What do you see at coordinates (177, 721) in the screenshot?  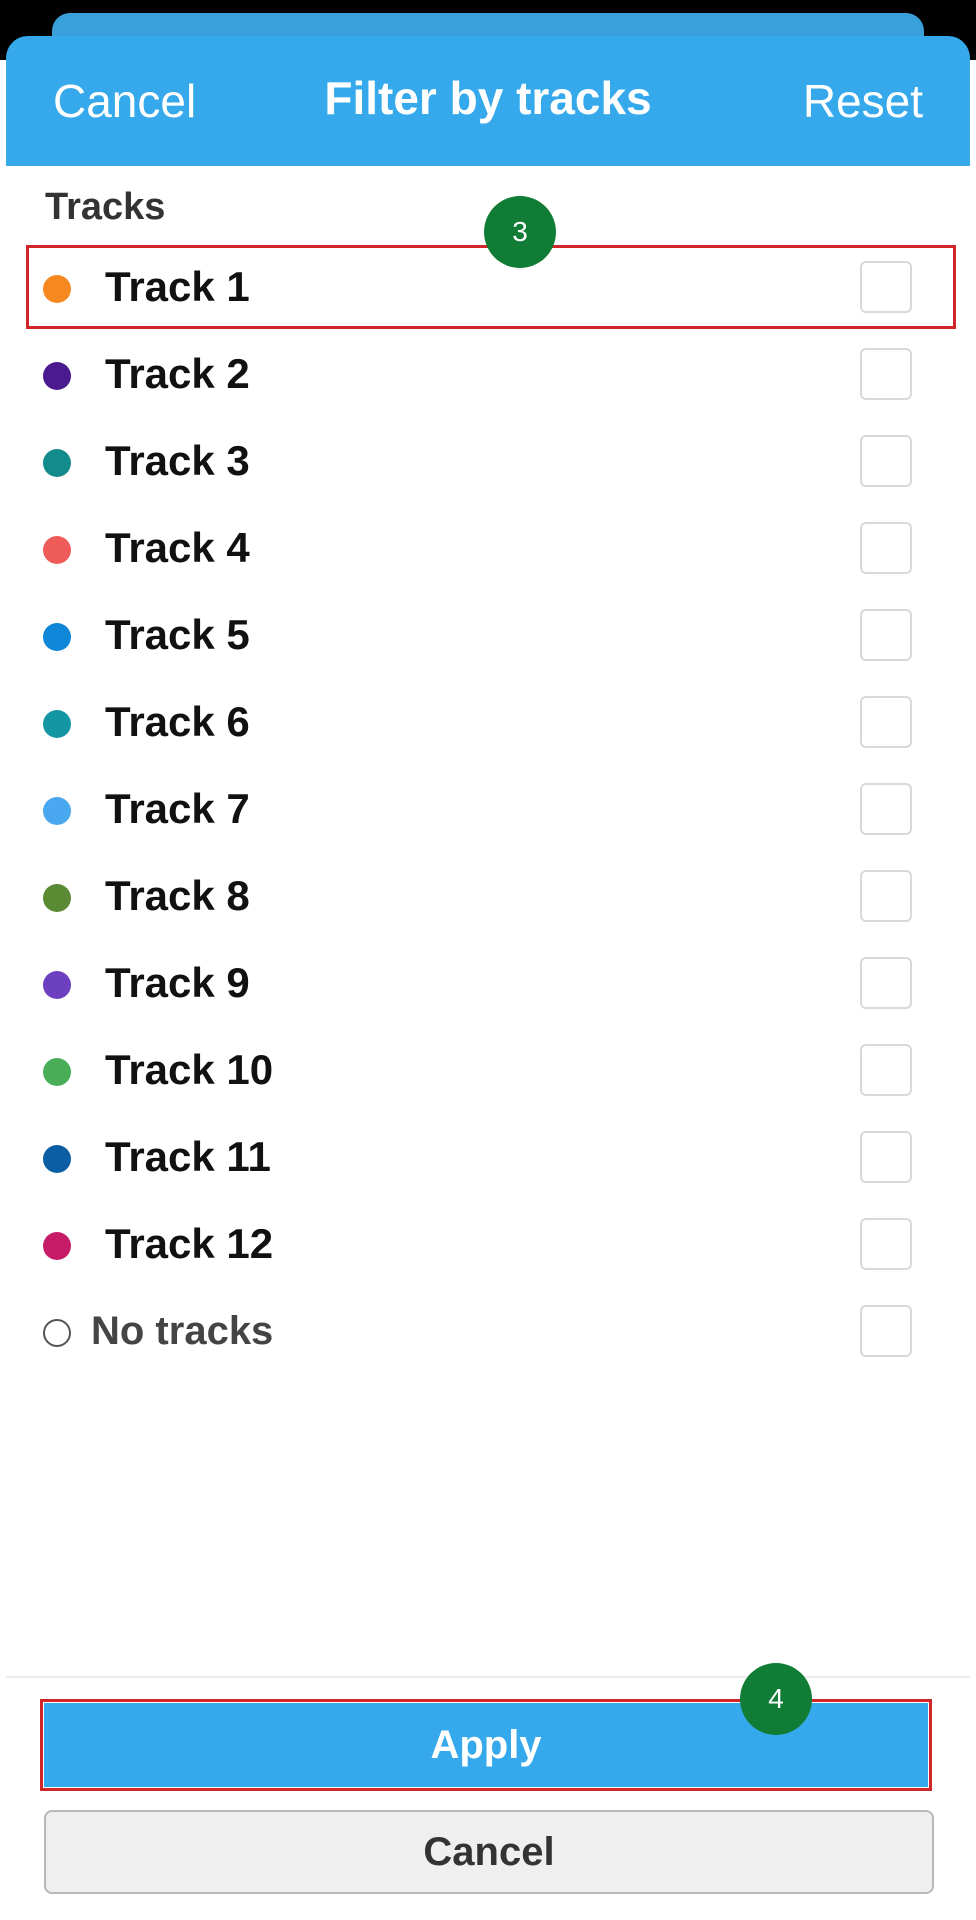 I see `track-label: Track 6` at bounding box center [177, 721].